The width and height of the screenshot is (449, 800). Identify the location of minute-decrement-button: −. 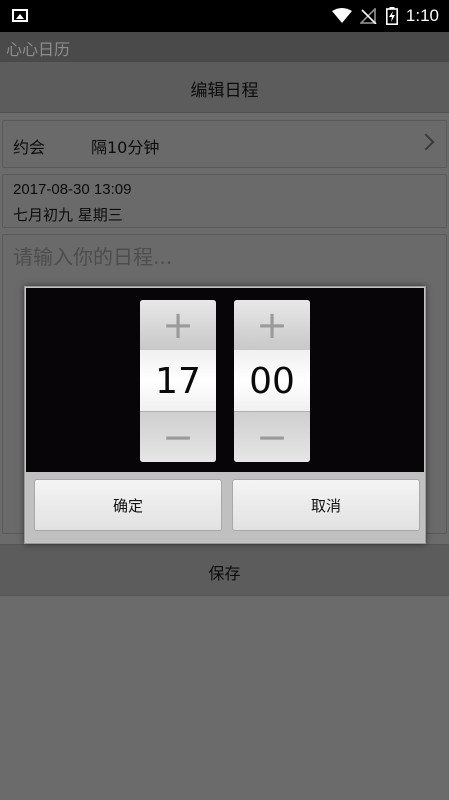
(272, 436).